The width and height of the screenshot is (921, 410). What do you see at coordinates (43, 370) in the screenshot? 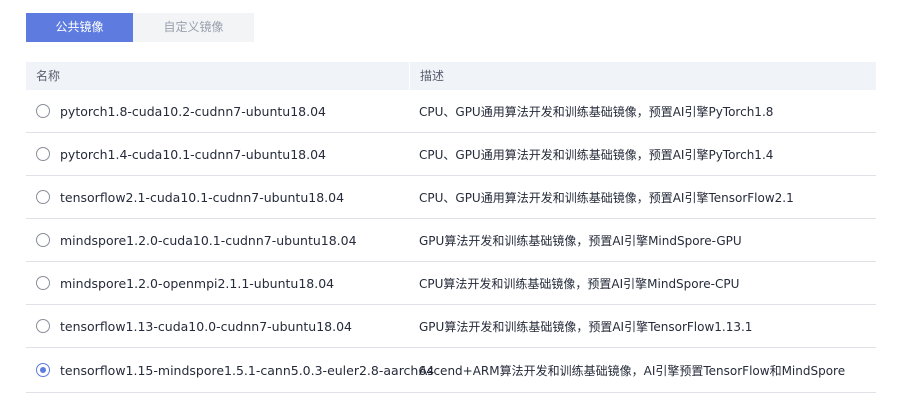
I see `radio-button-selected` at bounding box center [43, 370].